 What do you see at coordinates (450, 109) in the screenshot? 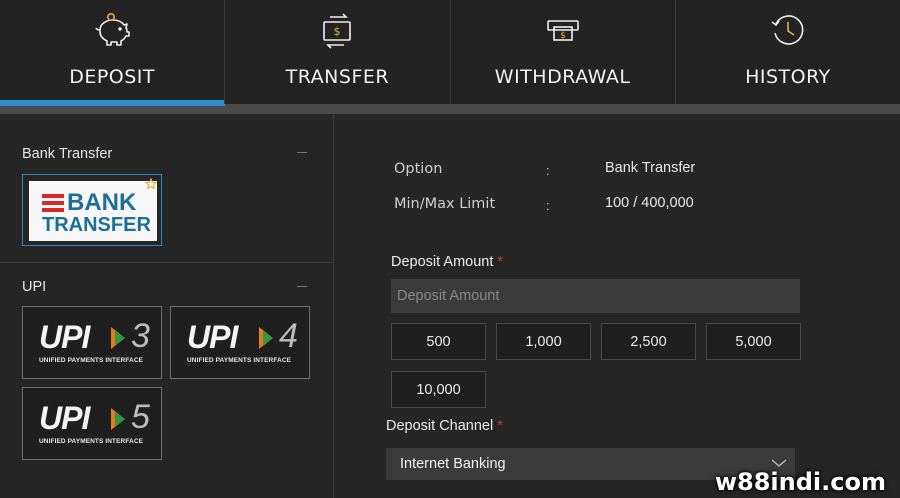
I see `tab-divider` at bounding box center [450, 109].